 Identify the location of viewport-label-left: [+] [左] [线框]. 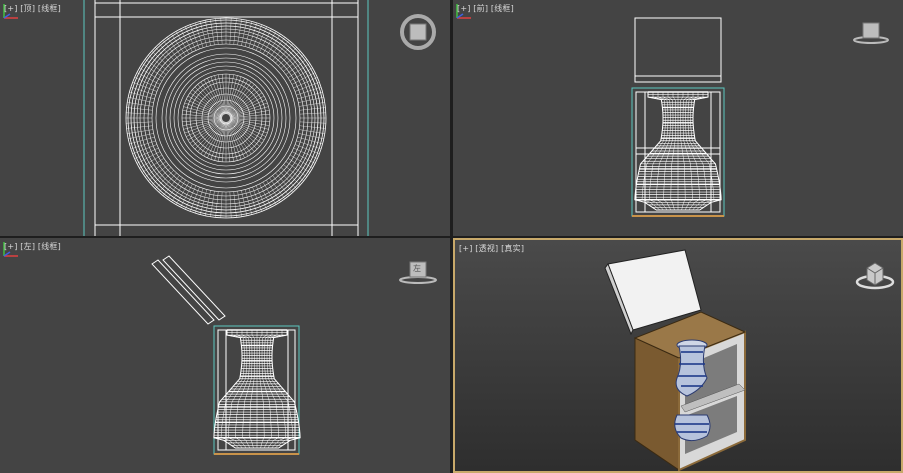
(32, 246).